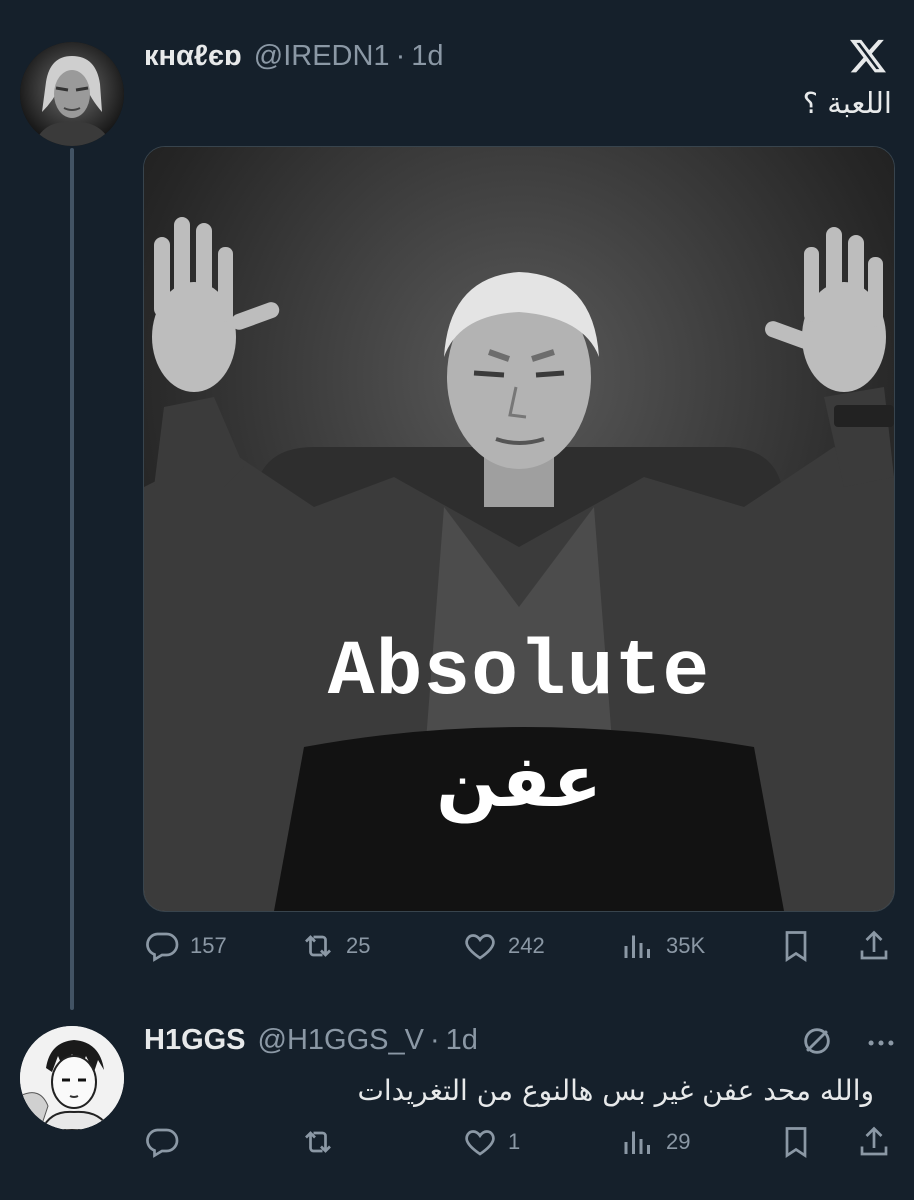 The image size is (914, 1200). I want to click on reply-button: 157, so click(185, 946).